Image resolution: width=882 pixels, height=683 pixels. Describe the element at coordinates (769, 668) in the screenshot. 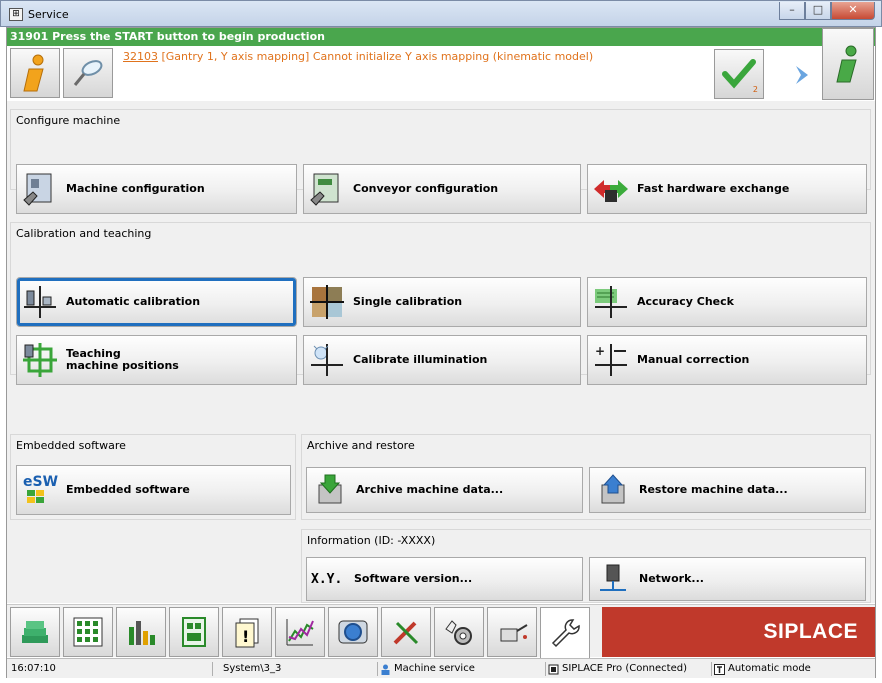

I see `mode-text: Automatic mode` at that location.